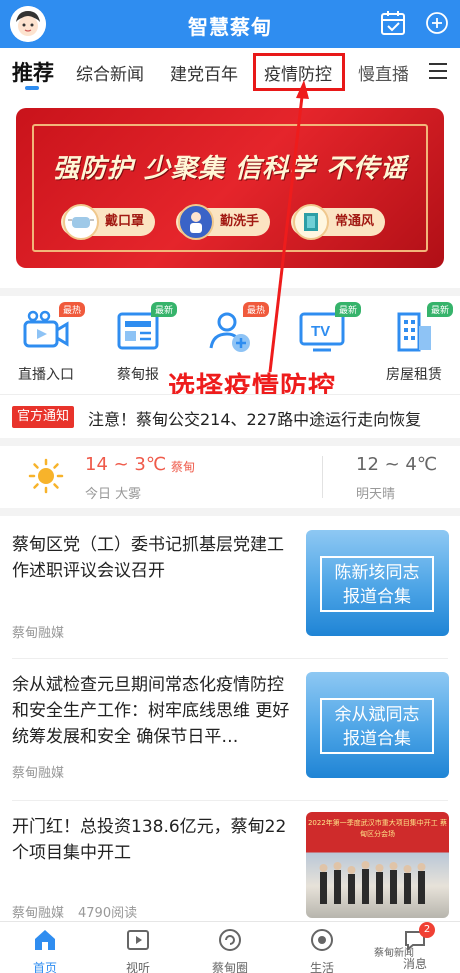 The height and width of the screenshot is (973, 460). Describe the element at coordinates (229, 967) in the screenshot. I see `nav-label: 蔡甸圈` at that location.